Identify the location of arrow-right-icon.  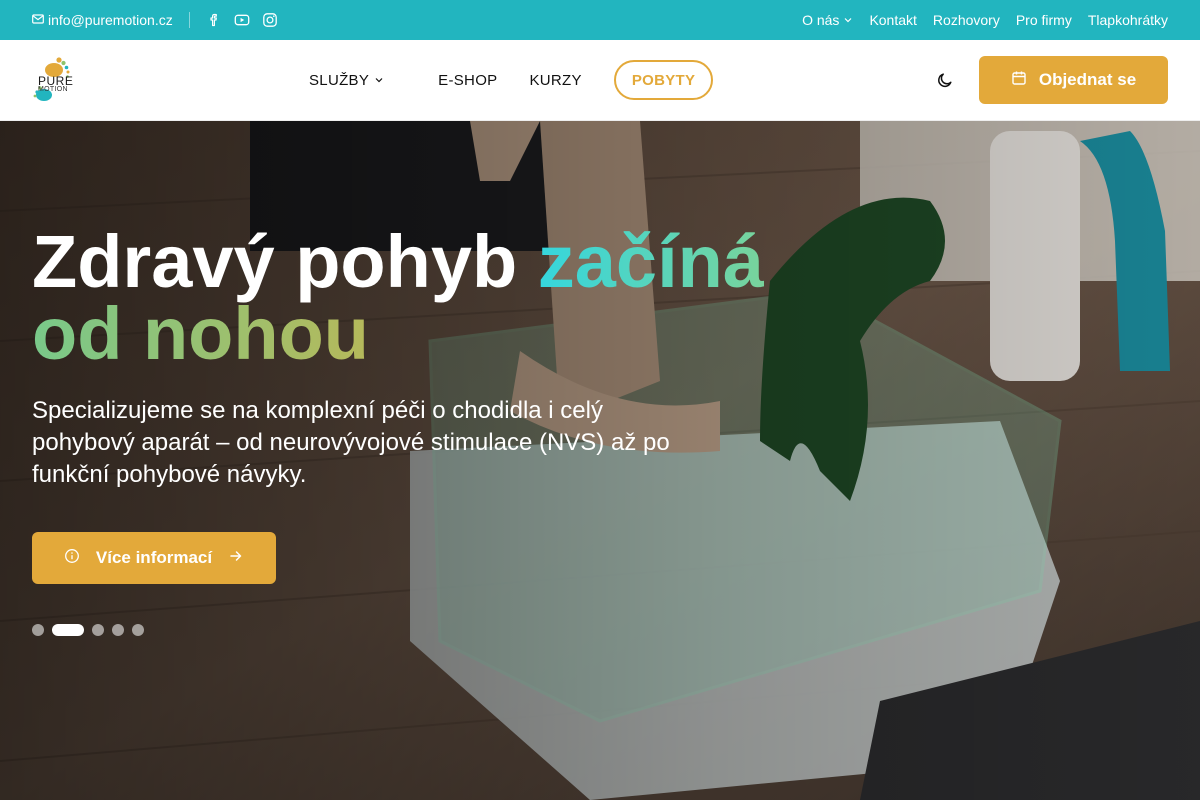
(236, 558).